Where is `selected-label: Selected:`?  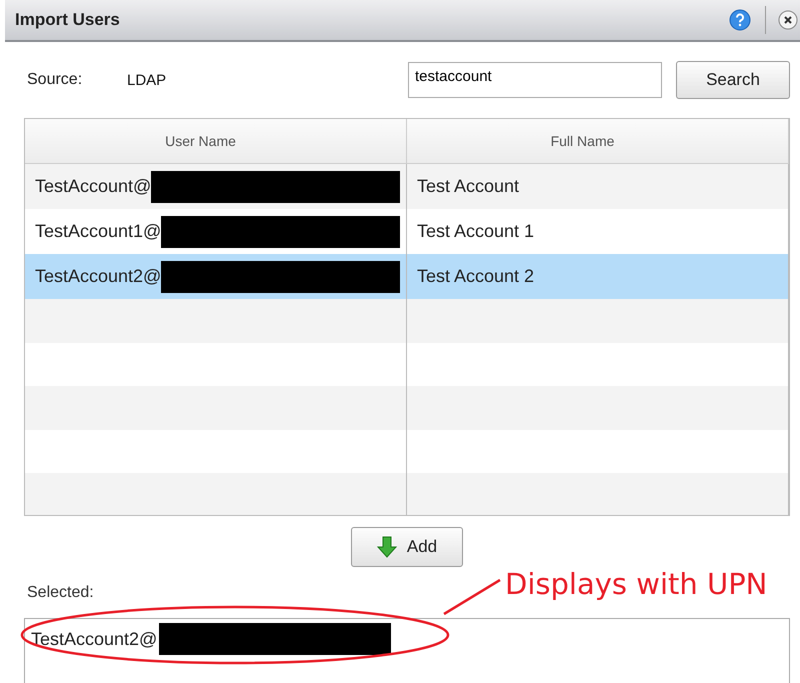 selected-label: Selected: is located at coordinates (60, 593).